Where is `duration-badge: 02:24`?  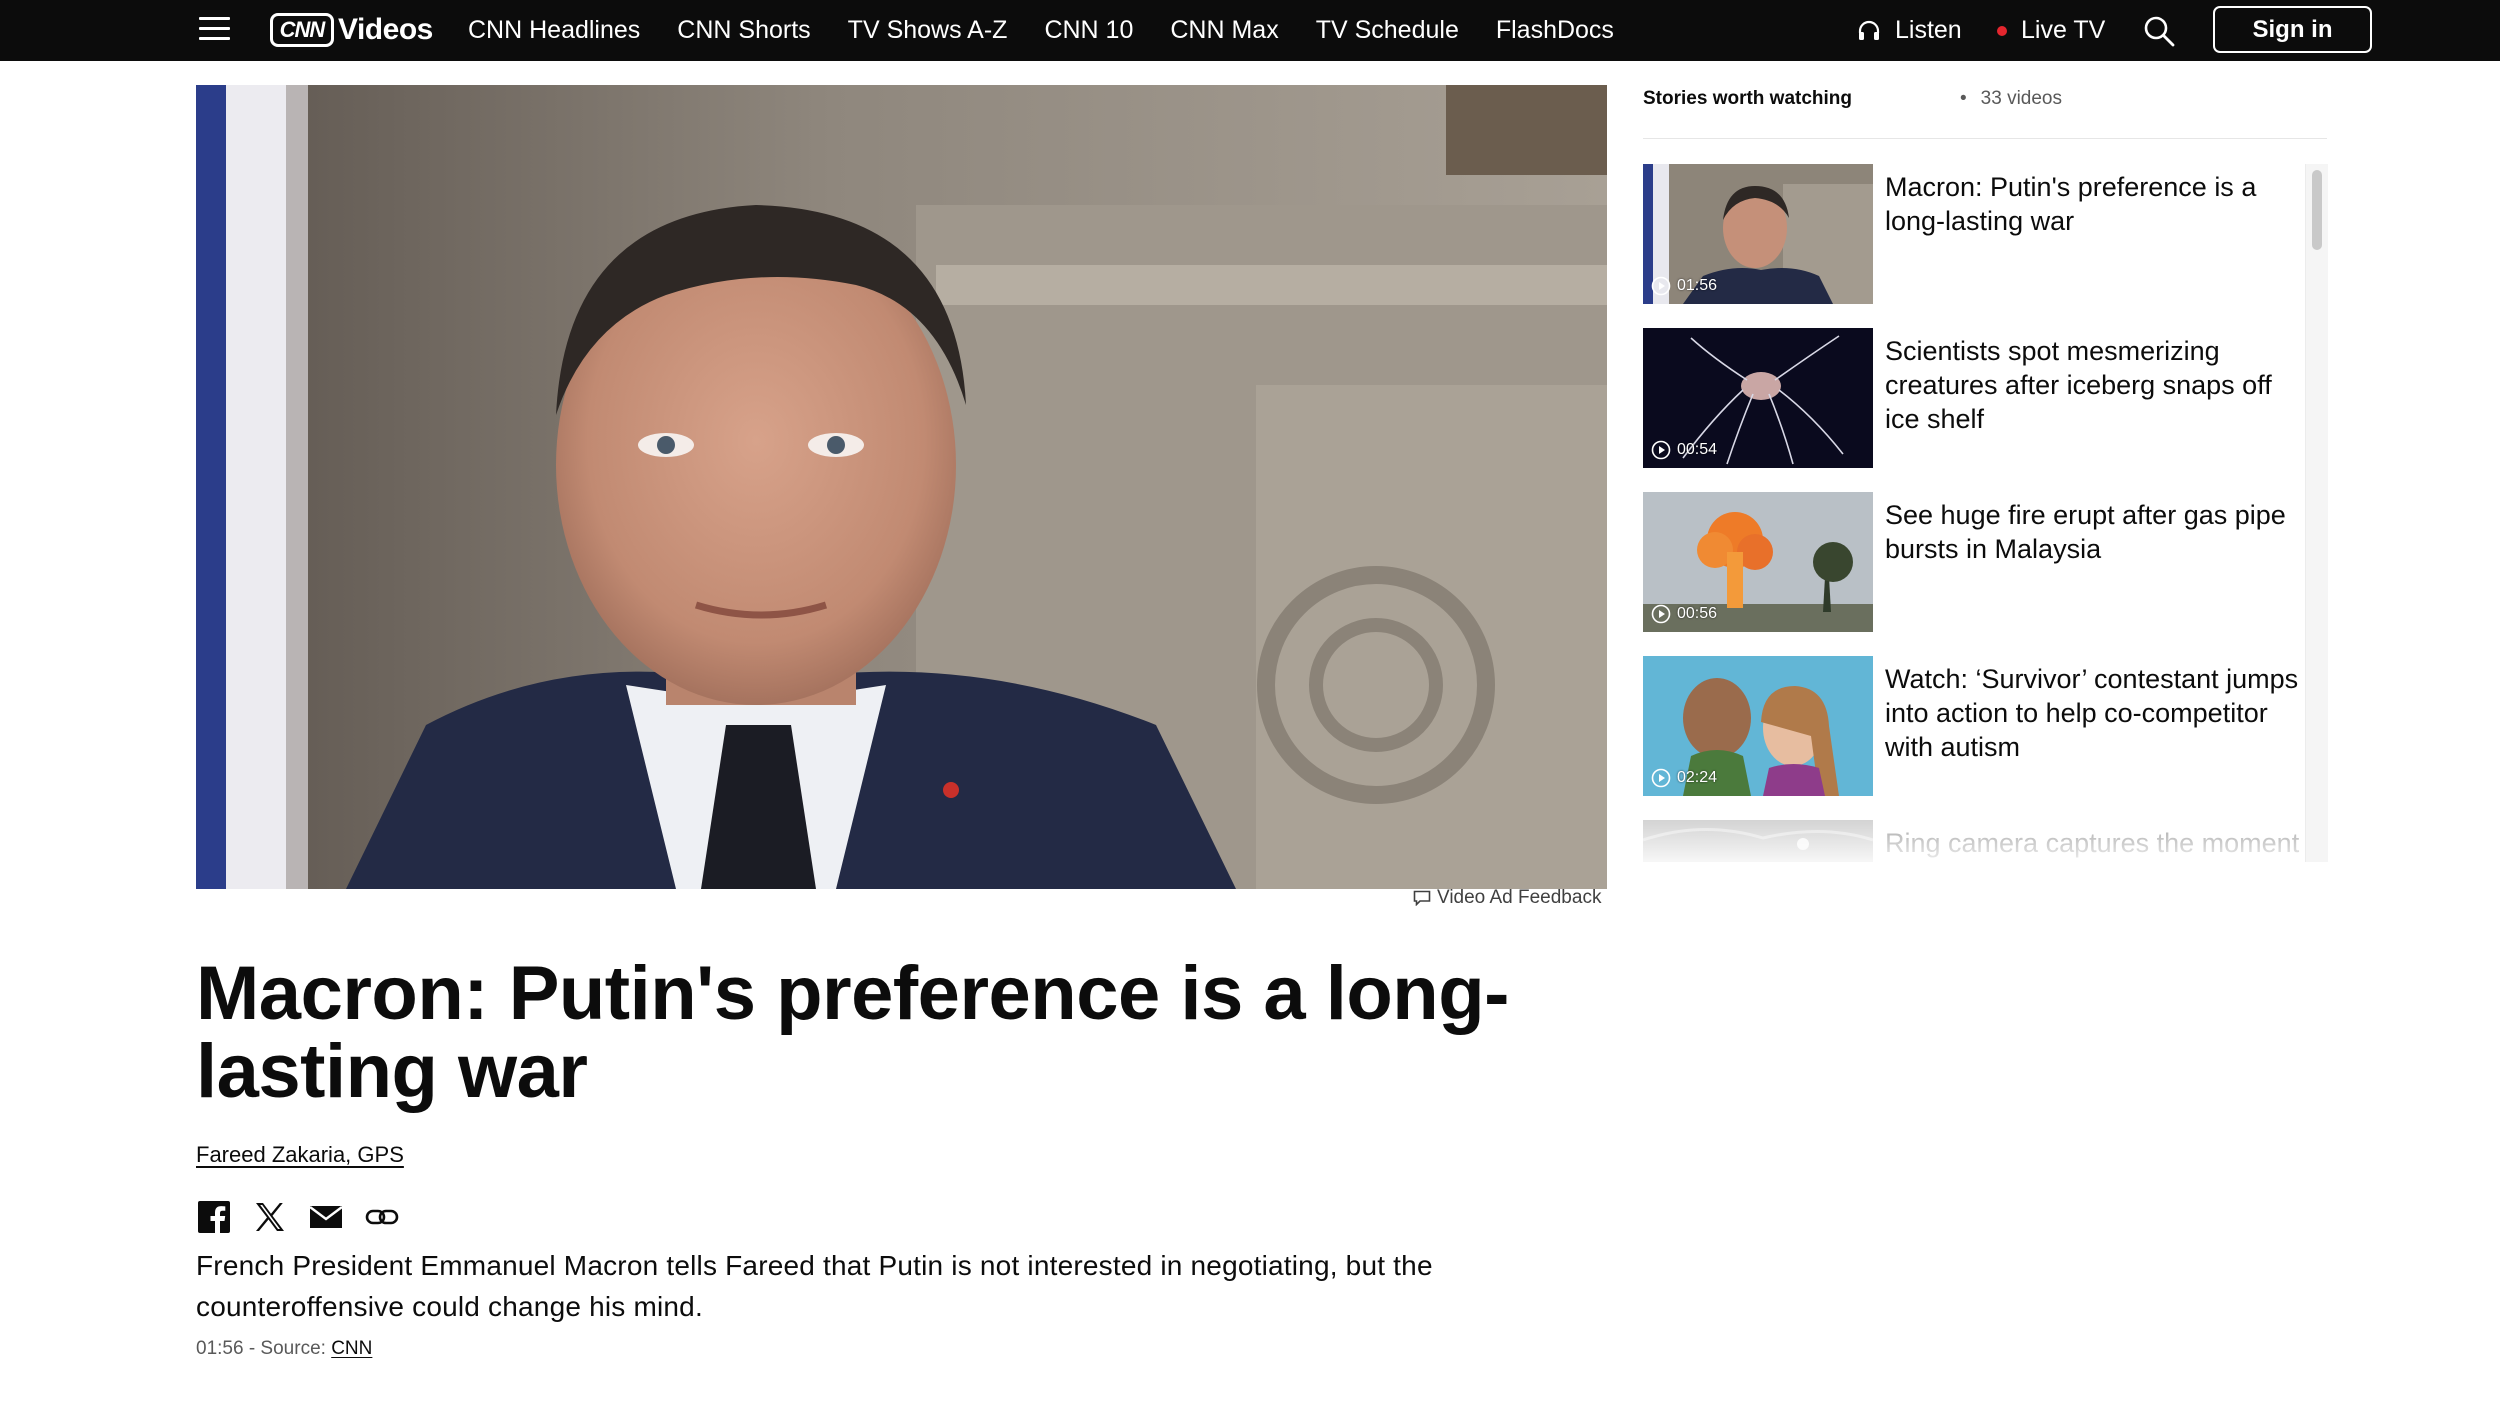 duration-badge: 02:24 is located at coordinates (1684, 778).